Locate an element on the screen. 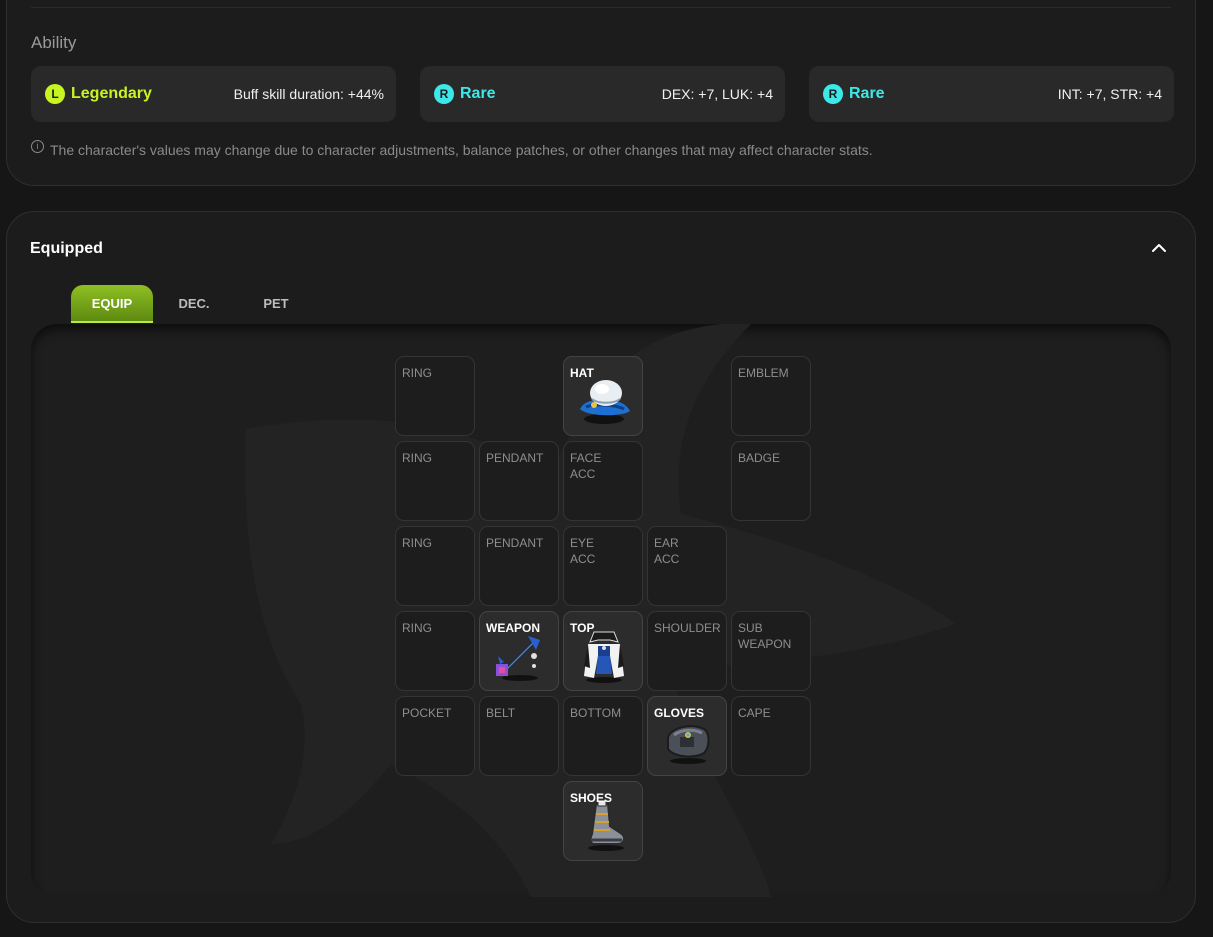  ability-value: DEX: +7, LUK: +4 is located at coordinates (717, 94).